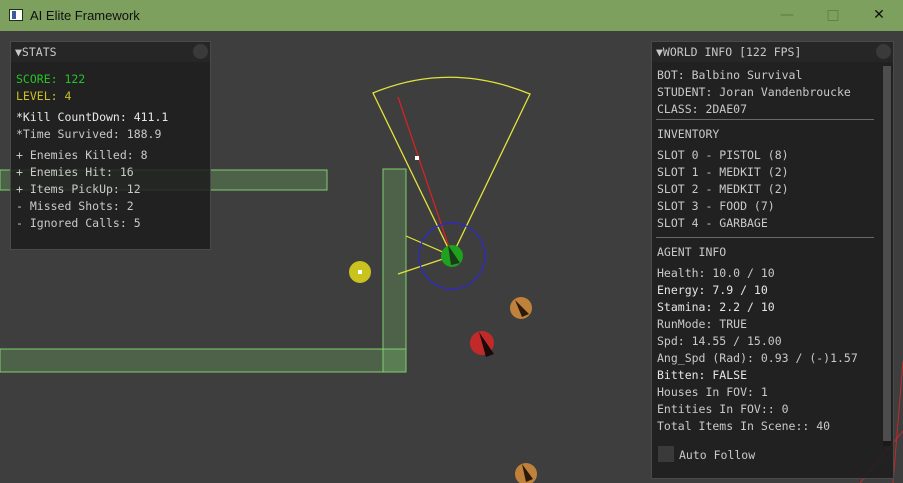 This screenshot has width=903, height=483. I want to click on items-pickup-text: + Items PickUp: 12, so click(78, 189).